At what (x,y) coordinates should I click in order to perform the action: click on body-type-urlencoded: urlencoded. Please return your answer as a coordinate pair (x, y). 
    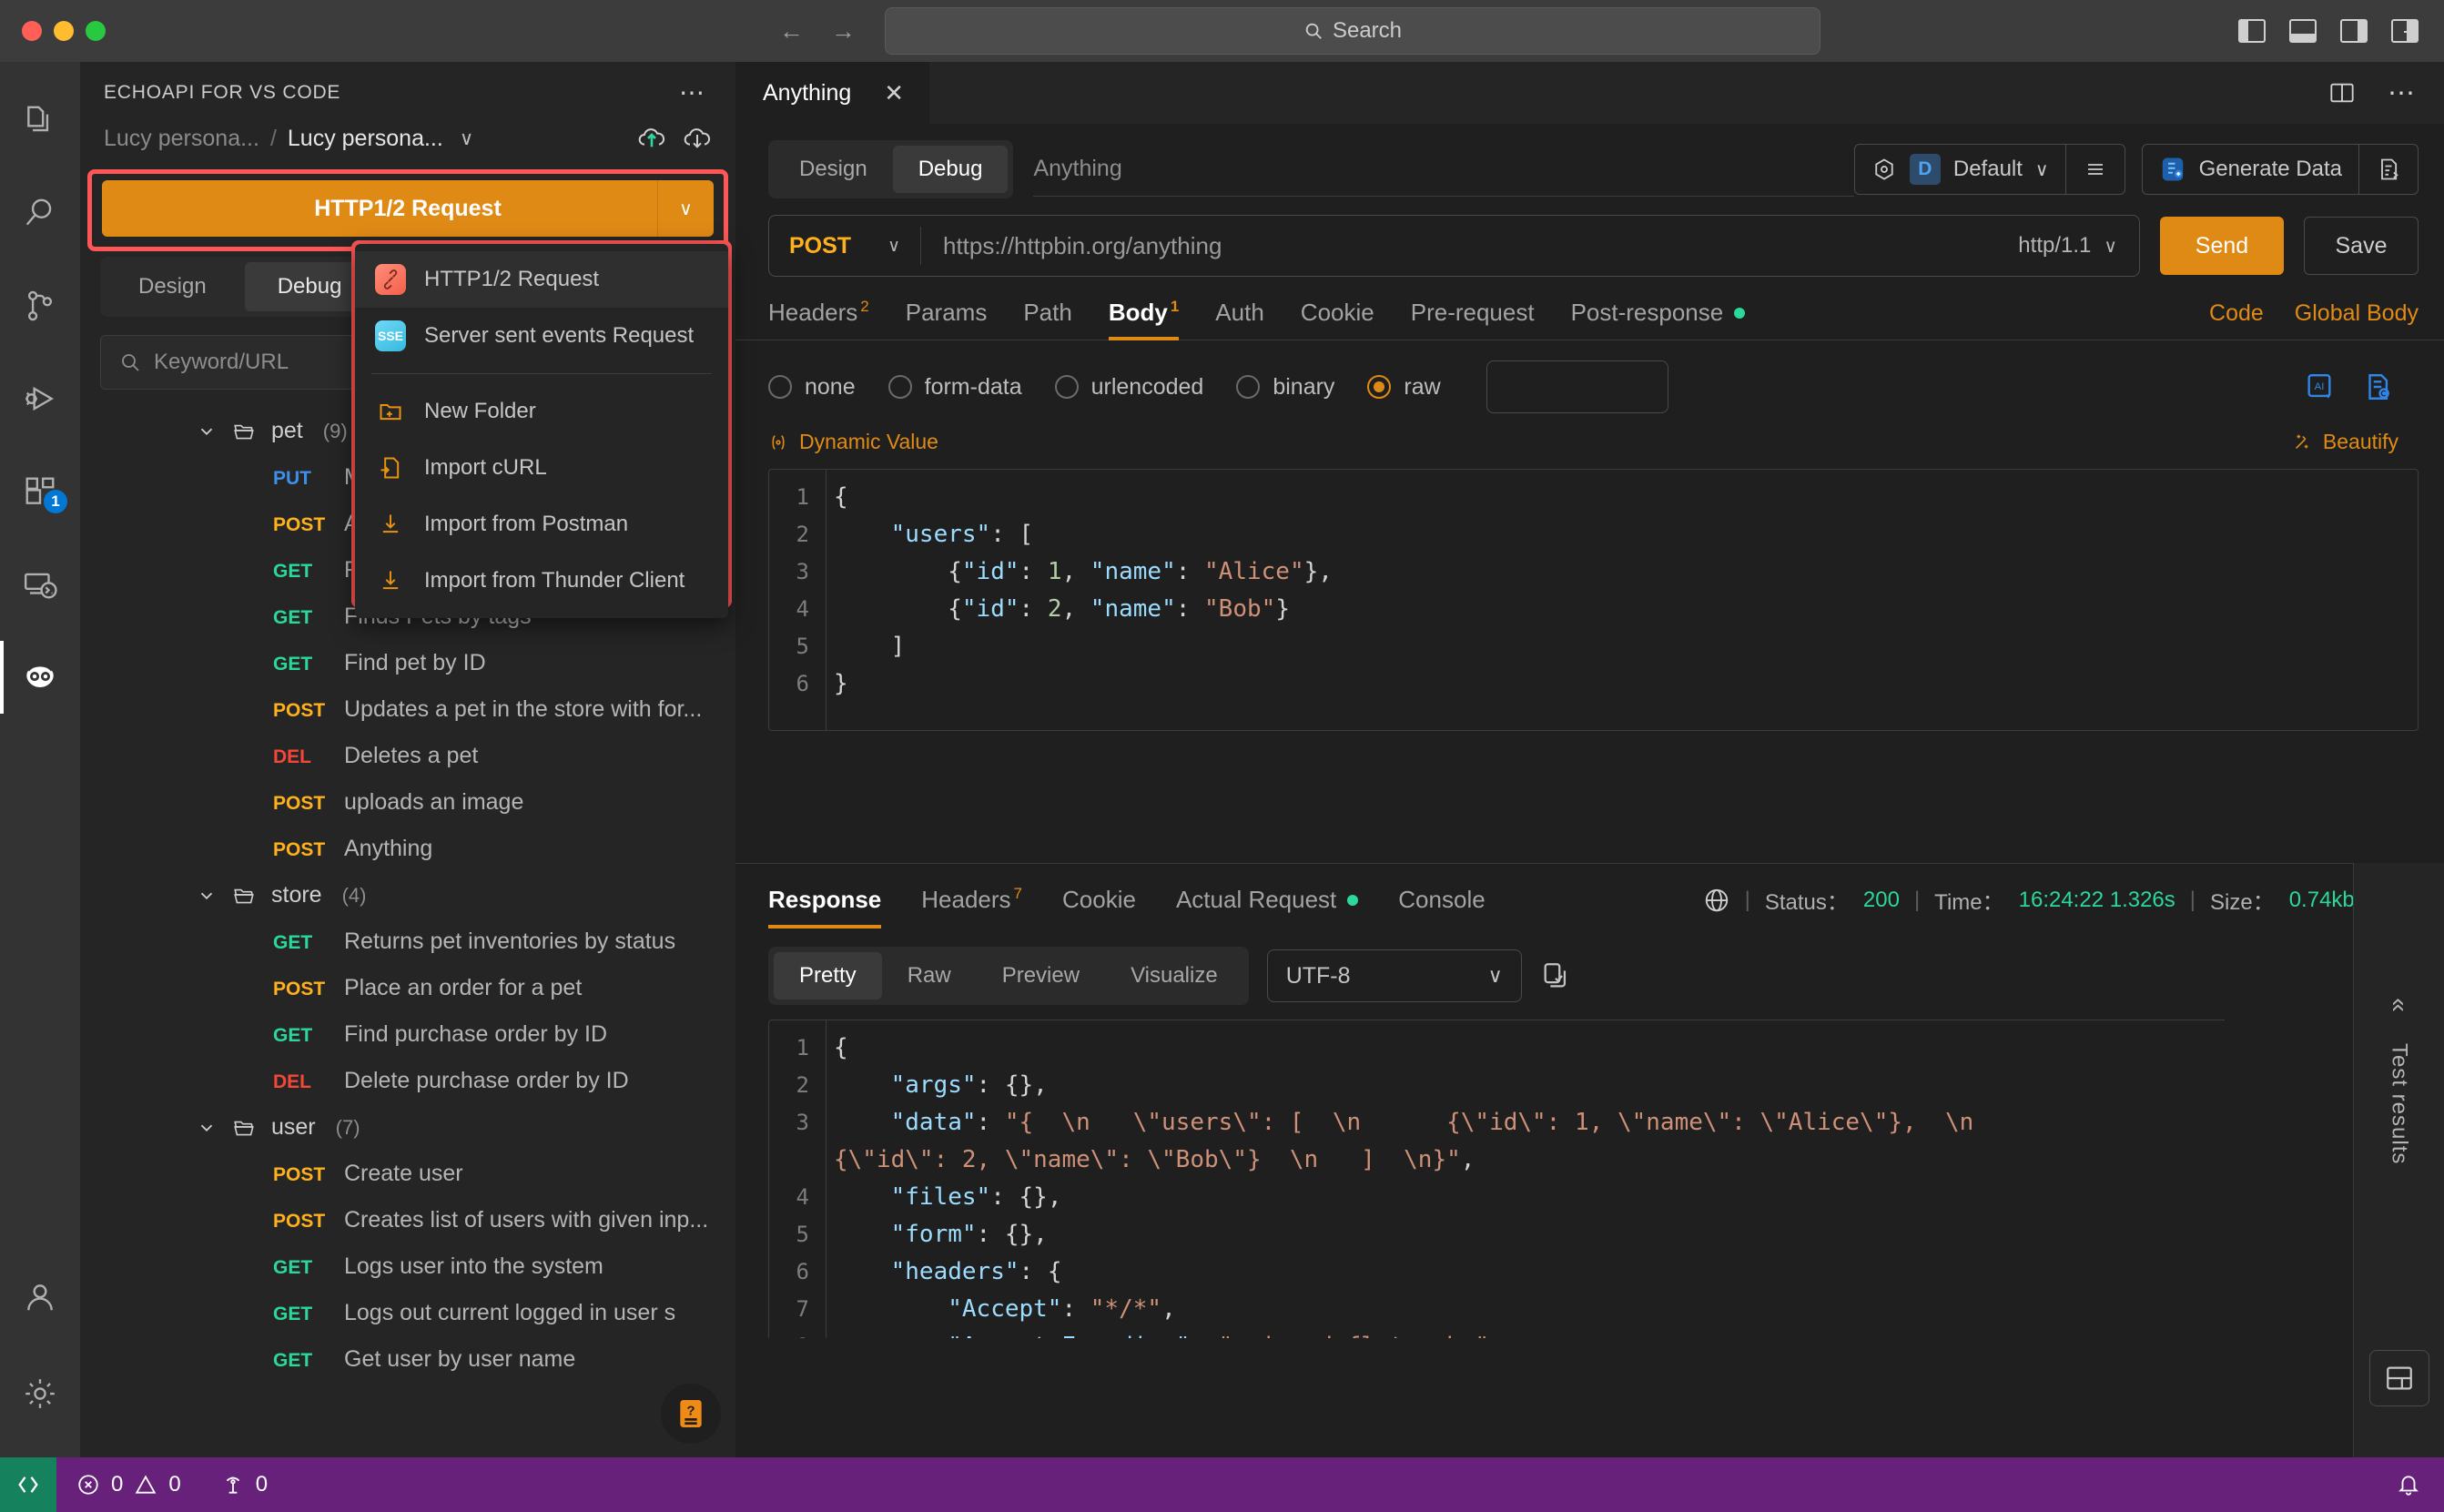
    Looking at the image, I should click on (1128, 387).